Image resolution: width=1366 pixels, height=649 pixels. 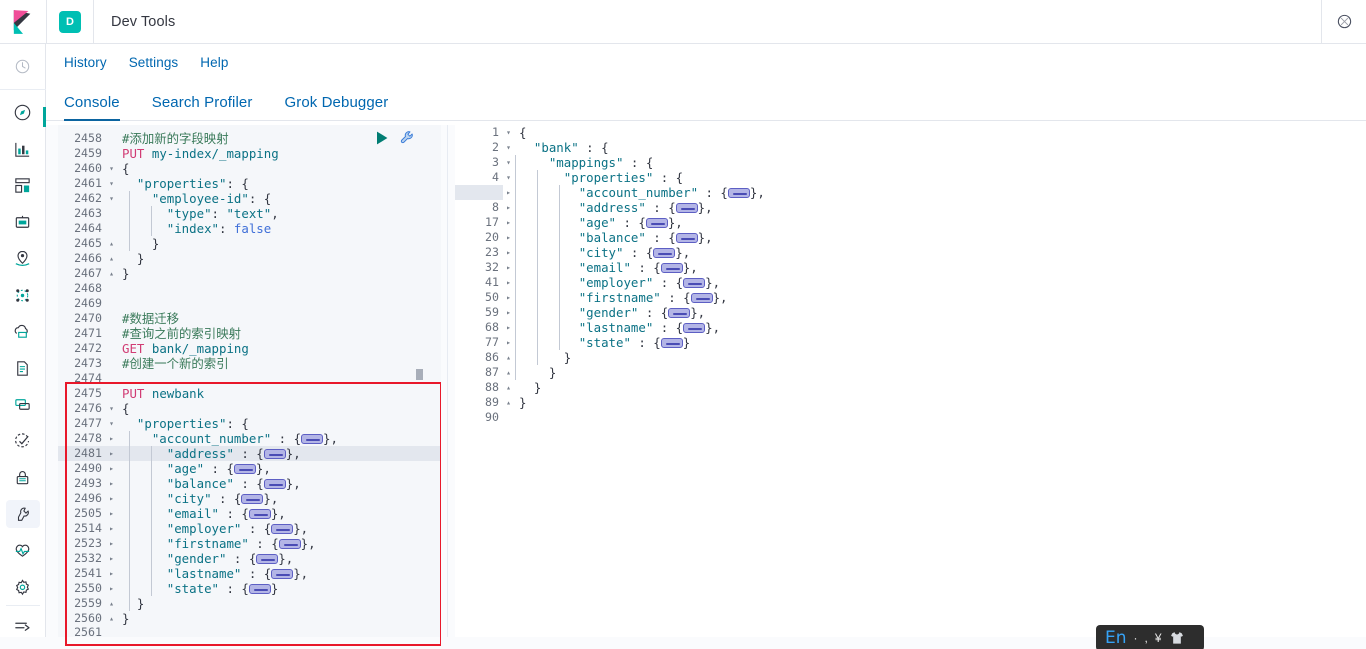 What do you see at coordinates (910, 297) in the screenshot?
I see `code-line: 50 ▸ "firstname" : {},` at bounding box center [910, 297].